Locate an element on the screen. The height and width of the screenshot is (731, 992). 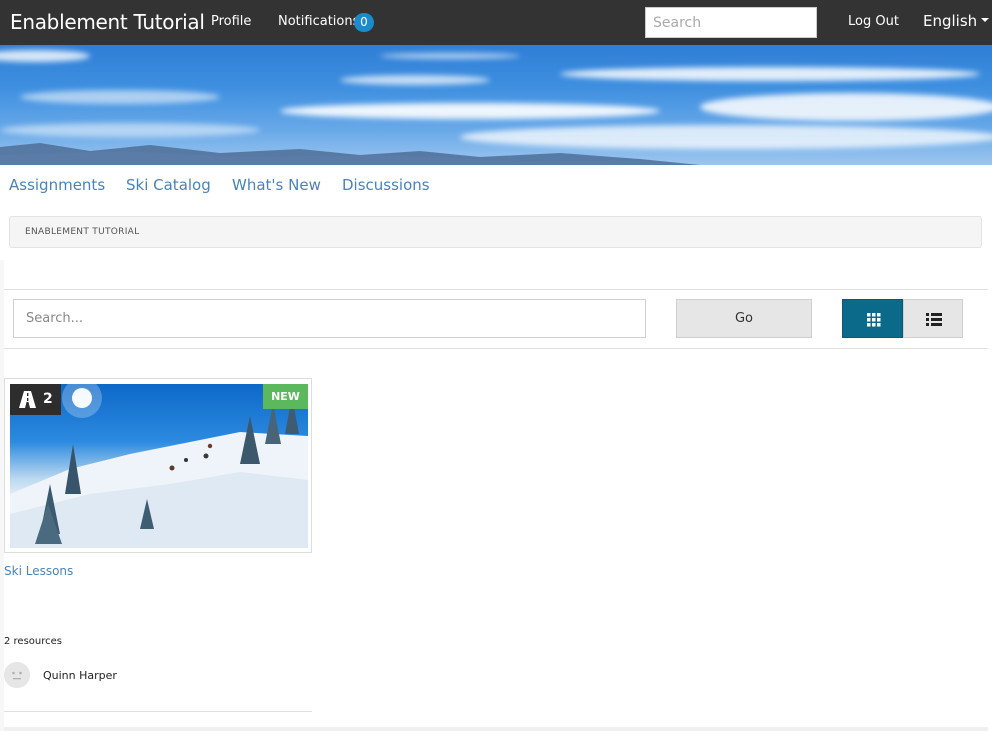
language-label: English is located at coordinates (950, 21).